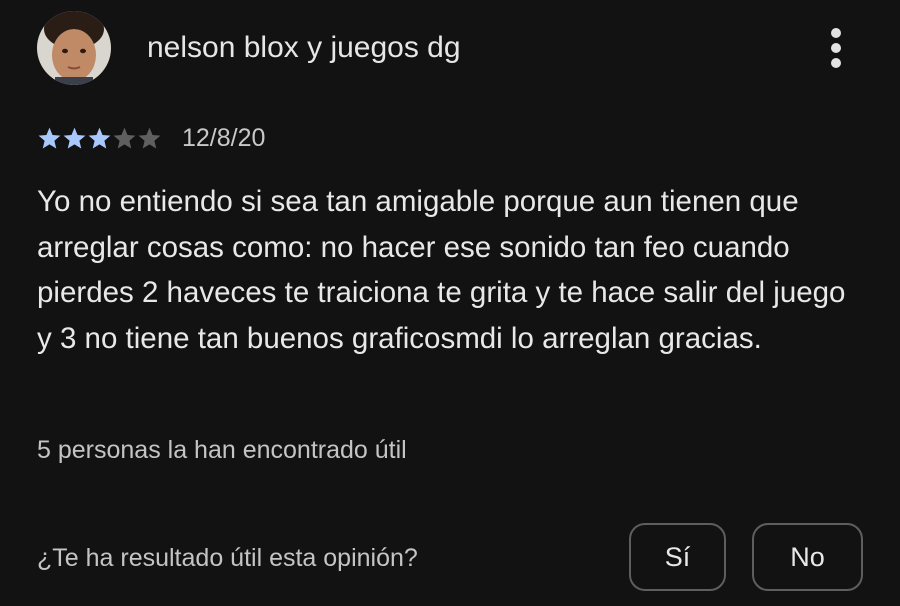  Describe the element at coordinates (304, 47) in the screenshot. I see `author-name: nelson blox y juegos dg` at that location.